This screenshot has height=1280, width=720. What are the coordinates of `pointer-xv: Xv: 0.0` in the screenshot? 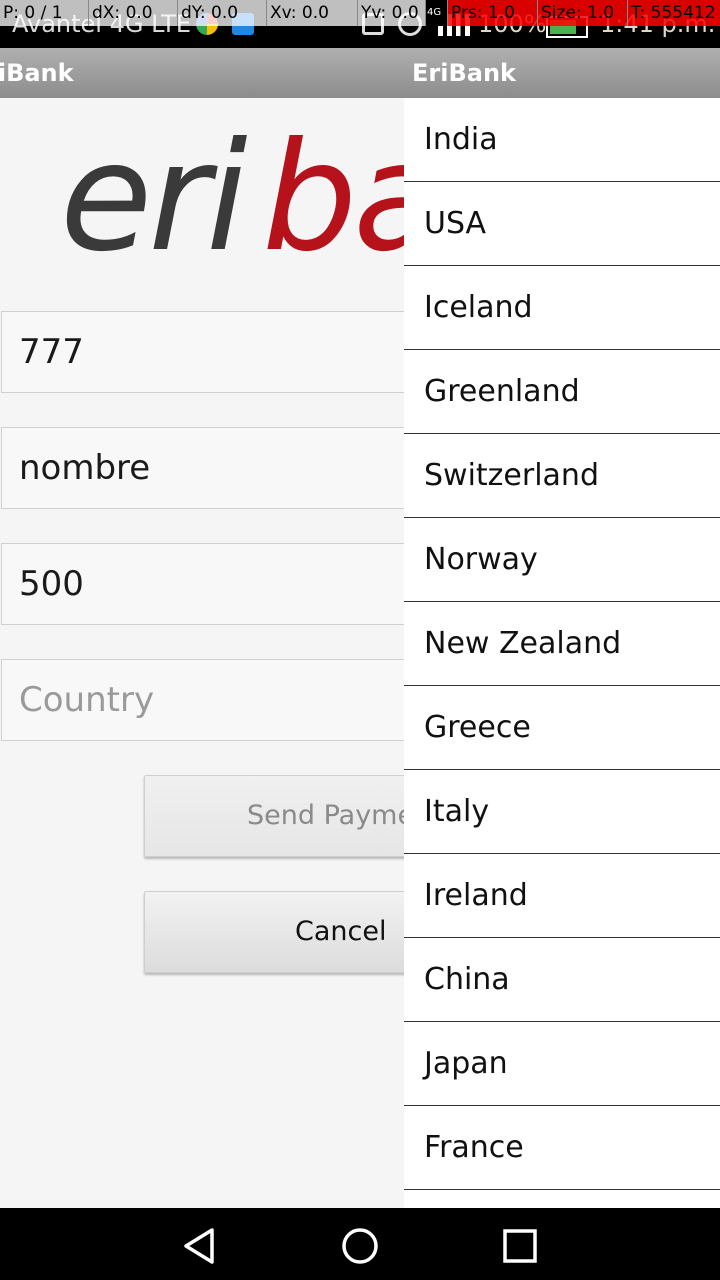 It's located at (312, 13).